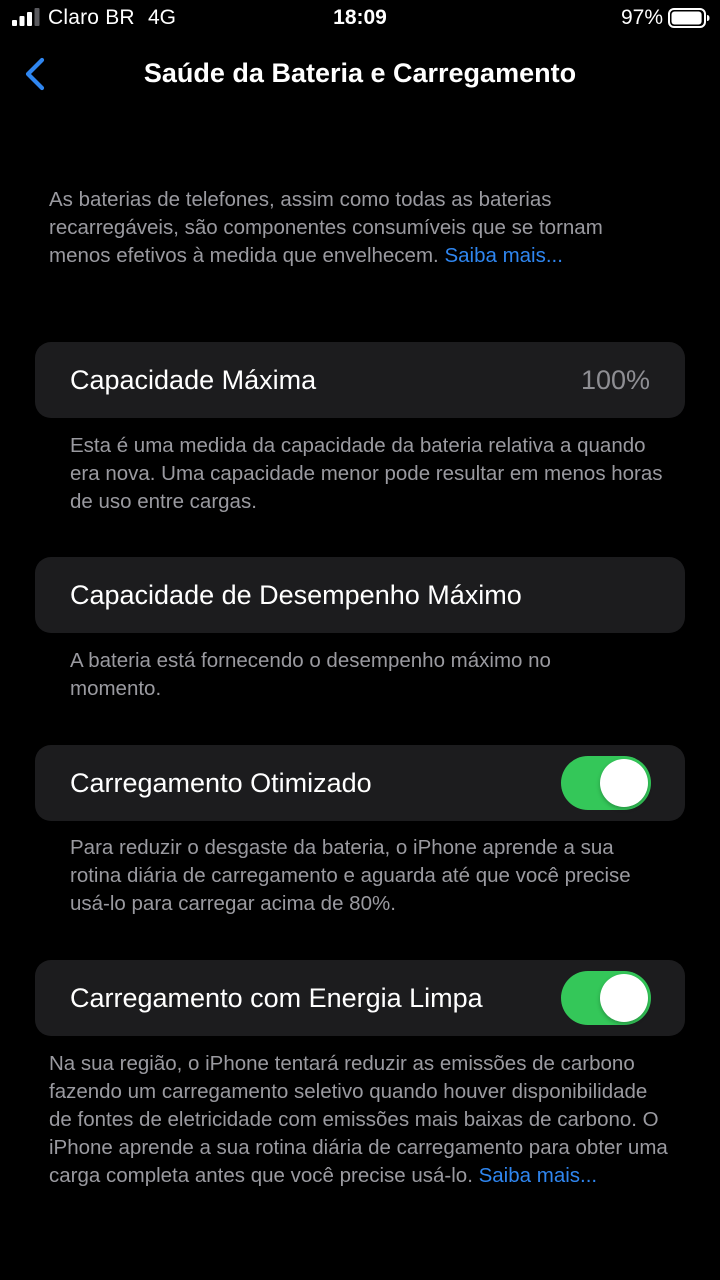 This screenshot has width=720, height=1280. What do you see at coordinates (689, 18) in the screenshot?
I see `battery-icon` at bounding box center [689, 18].